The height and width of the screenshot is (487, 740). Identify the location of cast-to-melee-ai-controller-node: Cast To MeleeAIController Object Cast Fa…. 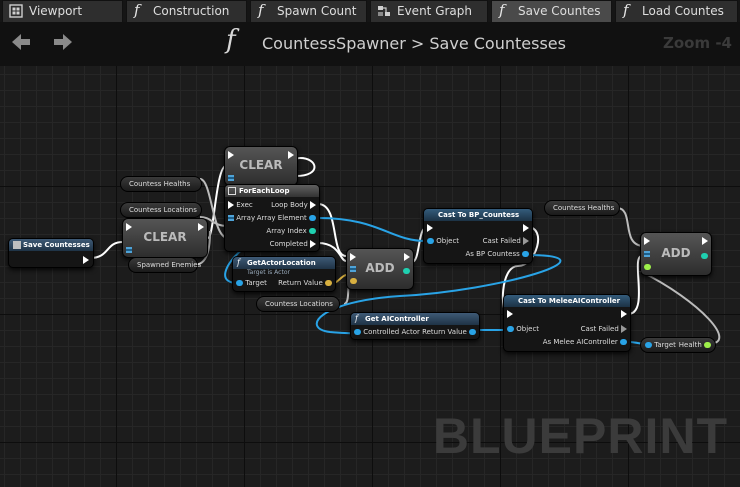
(567, 323).